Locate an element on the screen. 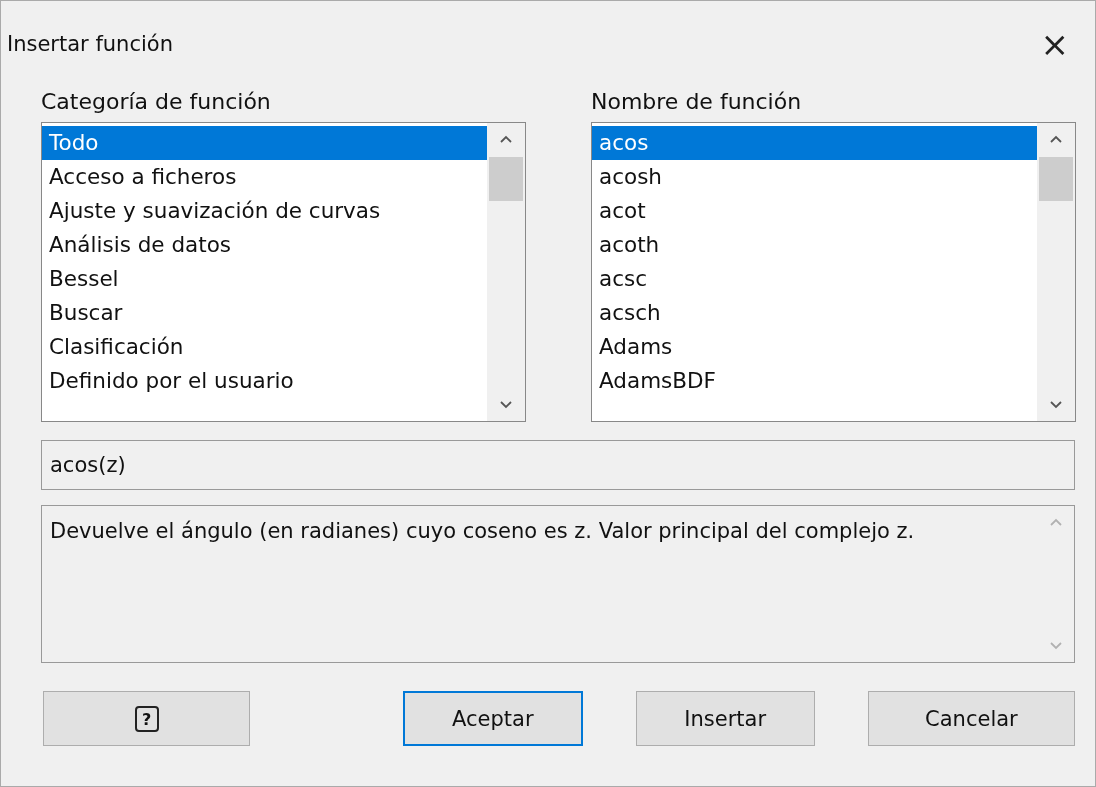 This screenshot has height=787, width=1096. list-item: Ajuste y suavización de curvas is located at coordinates (264, 211).